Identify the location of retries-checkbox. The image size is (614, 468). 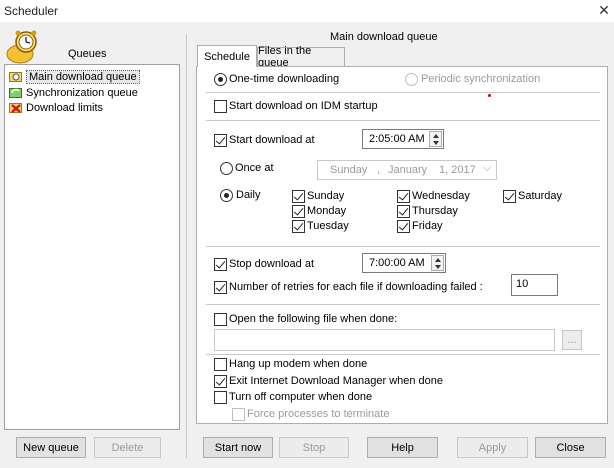
(220, 287).